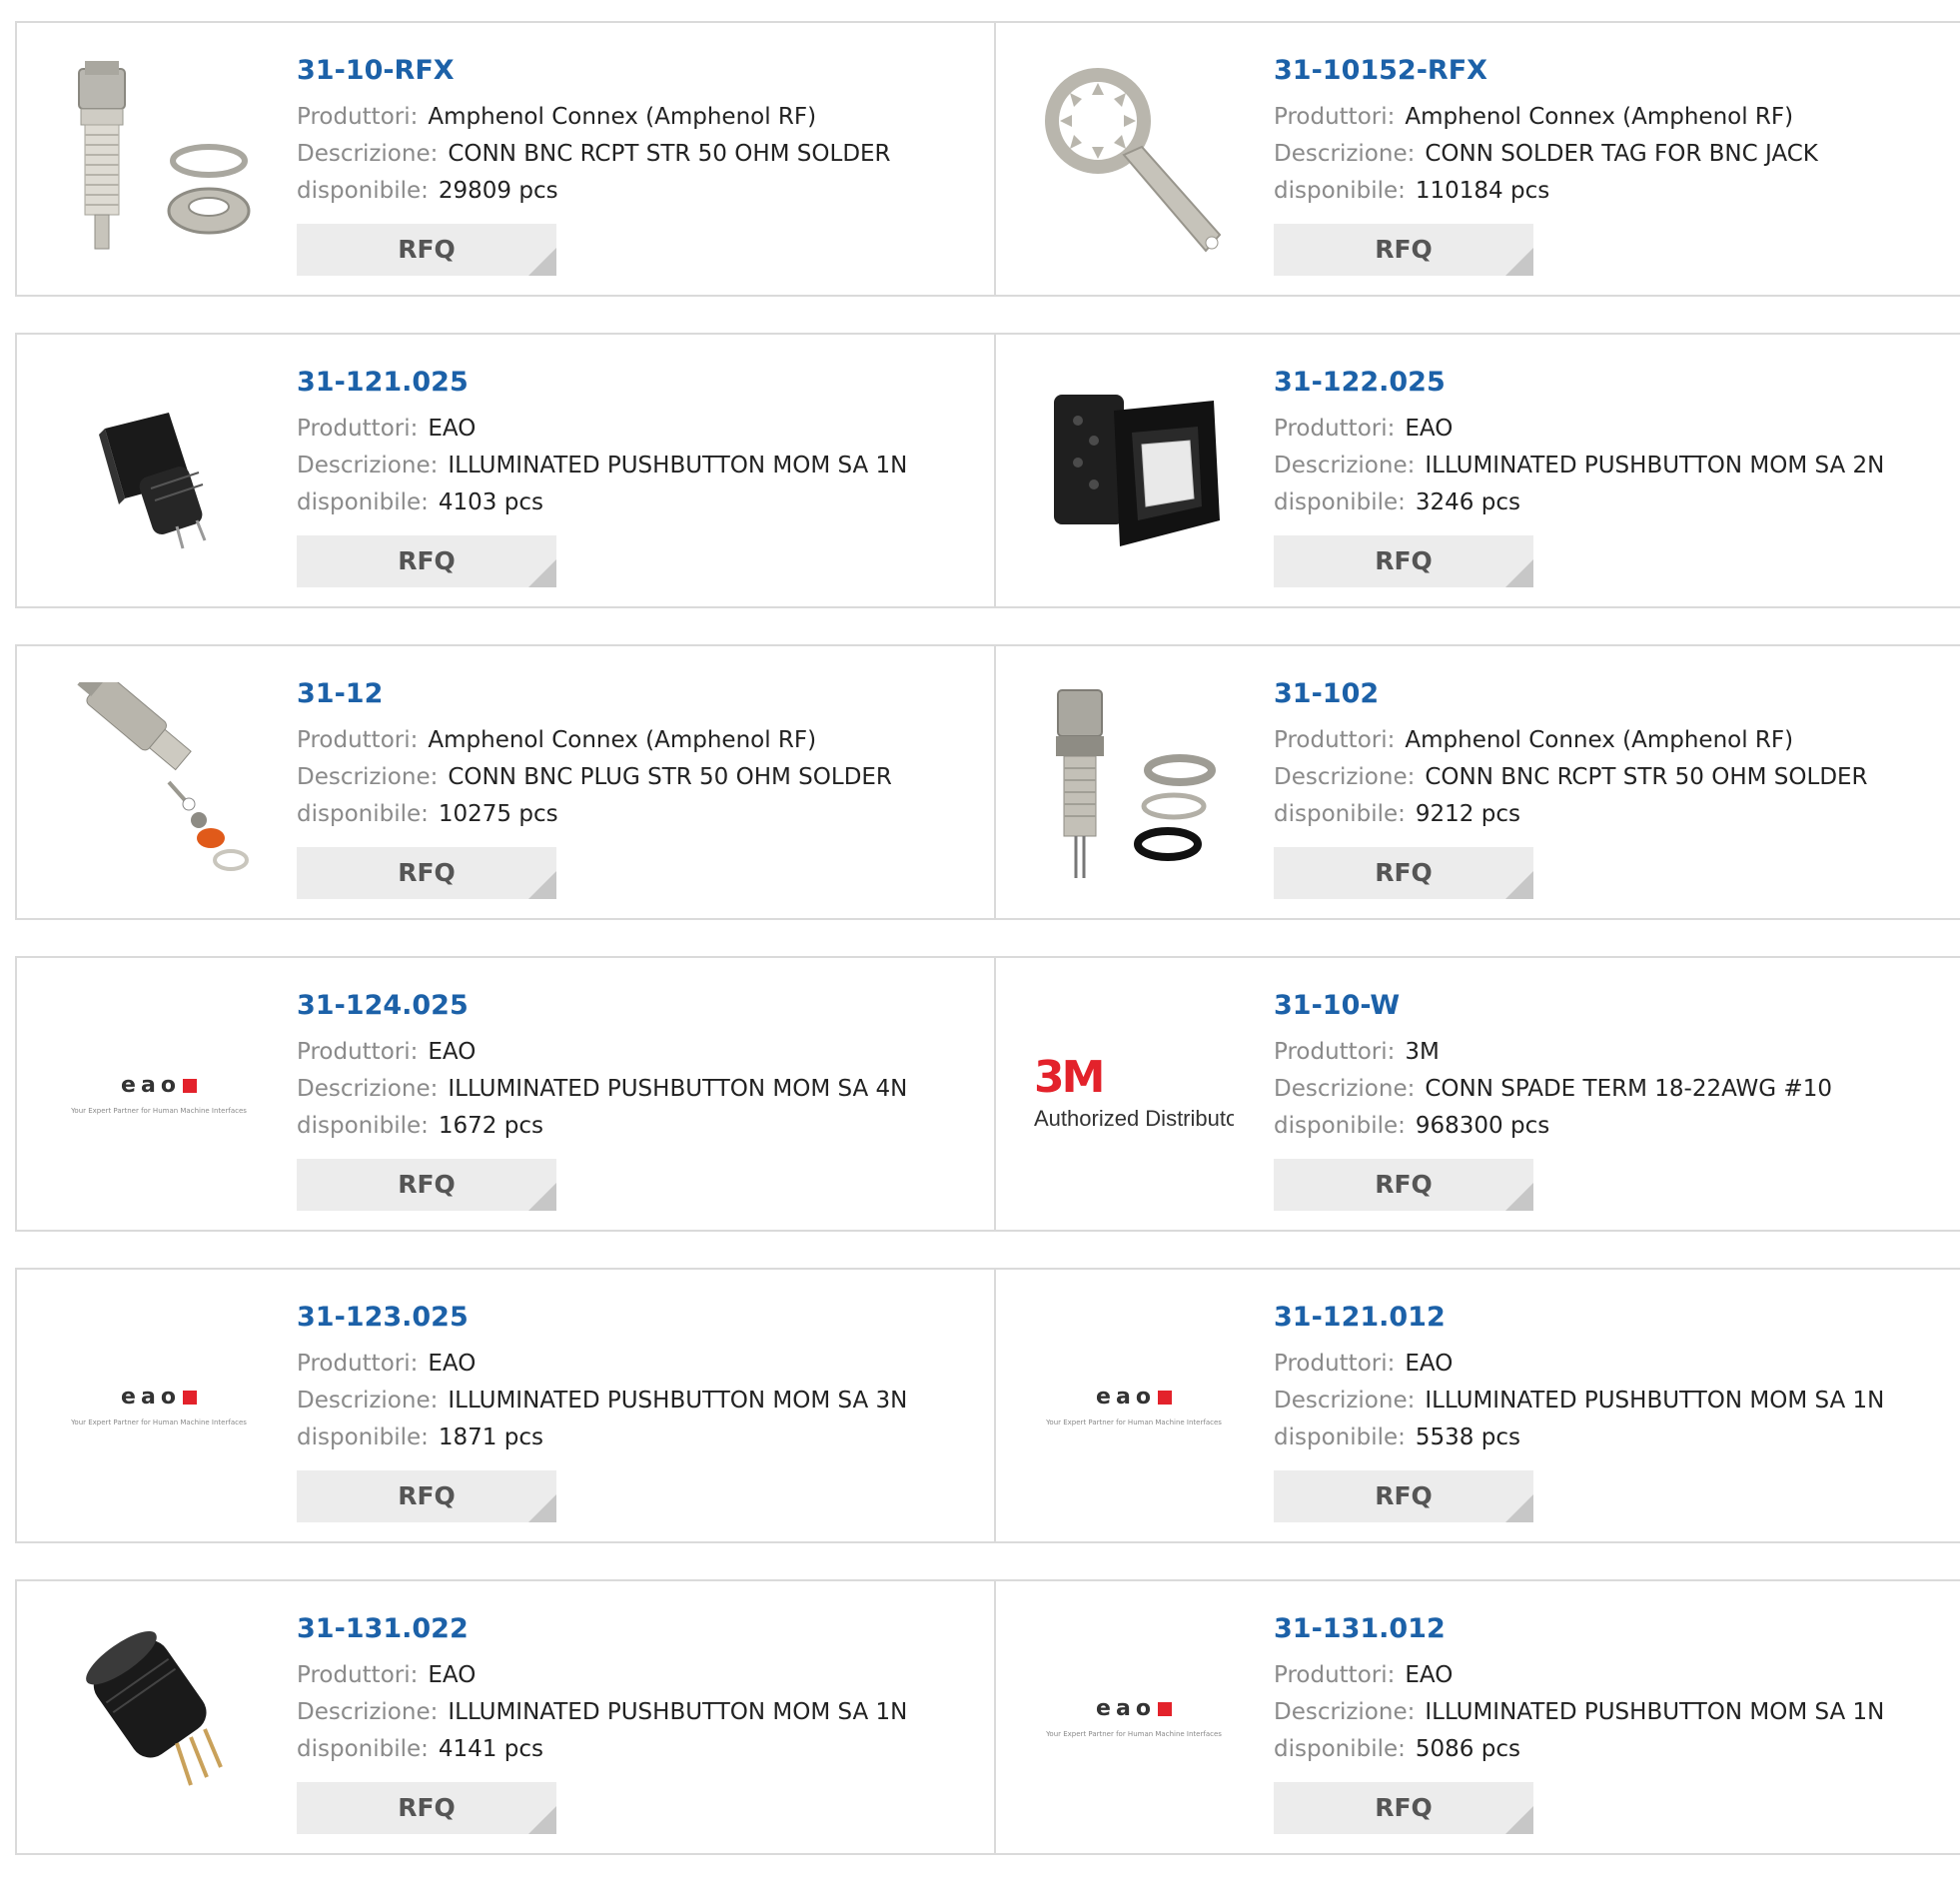 The height and width of the screenshot is (1891, 1960). Describe the element at coordinates (1134, 159) in the screenshot. I see `solder-tag-icon` at that location.